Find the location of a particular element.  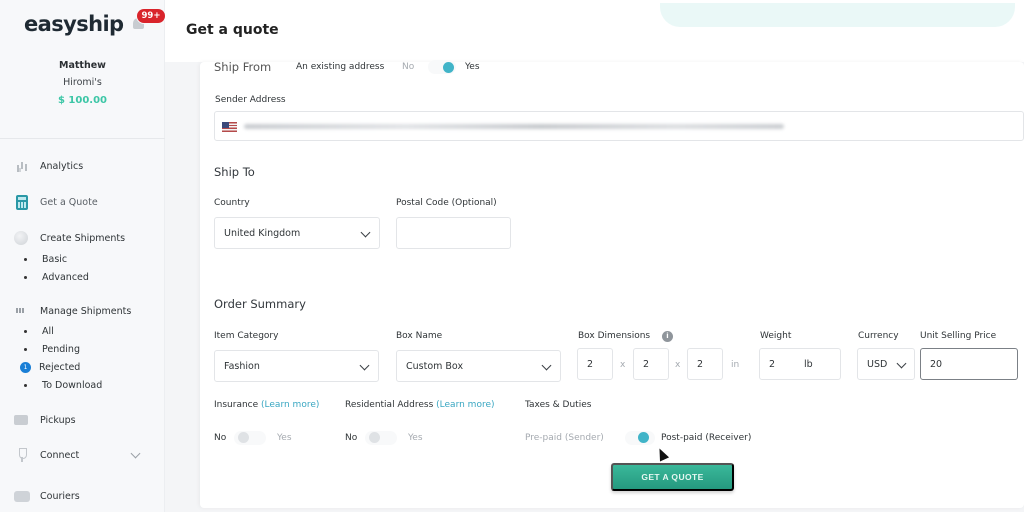

info-icon: i is located at coordinates (667, 336).